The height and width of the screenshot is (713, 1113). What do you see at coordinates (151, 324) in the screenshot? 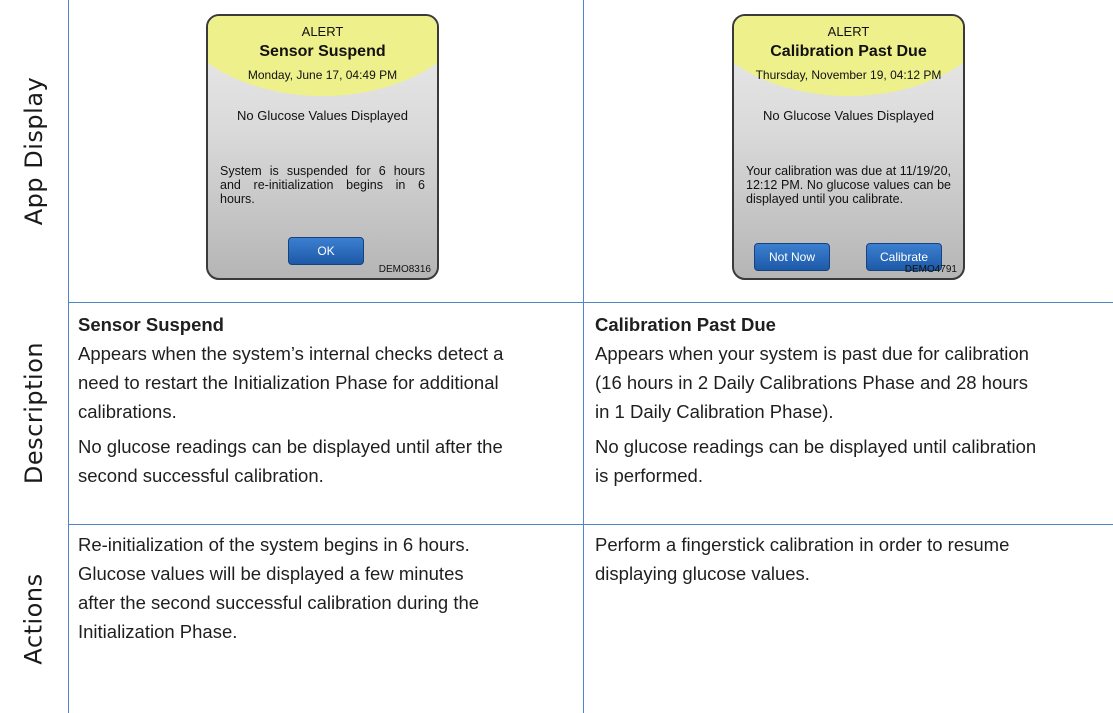
I see `description-heading: Sensor Suspend` at bounding box center [151, 324].